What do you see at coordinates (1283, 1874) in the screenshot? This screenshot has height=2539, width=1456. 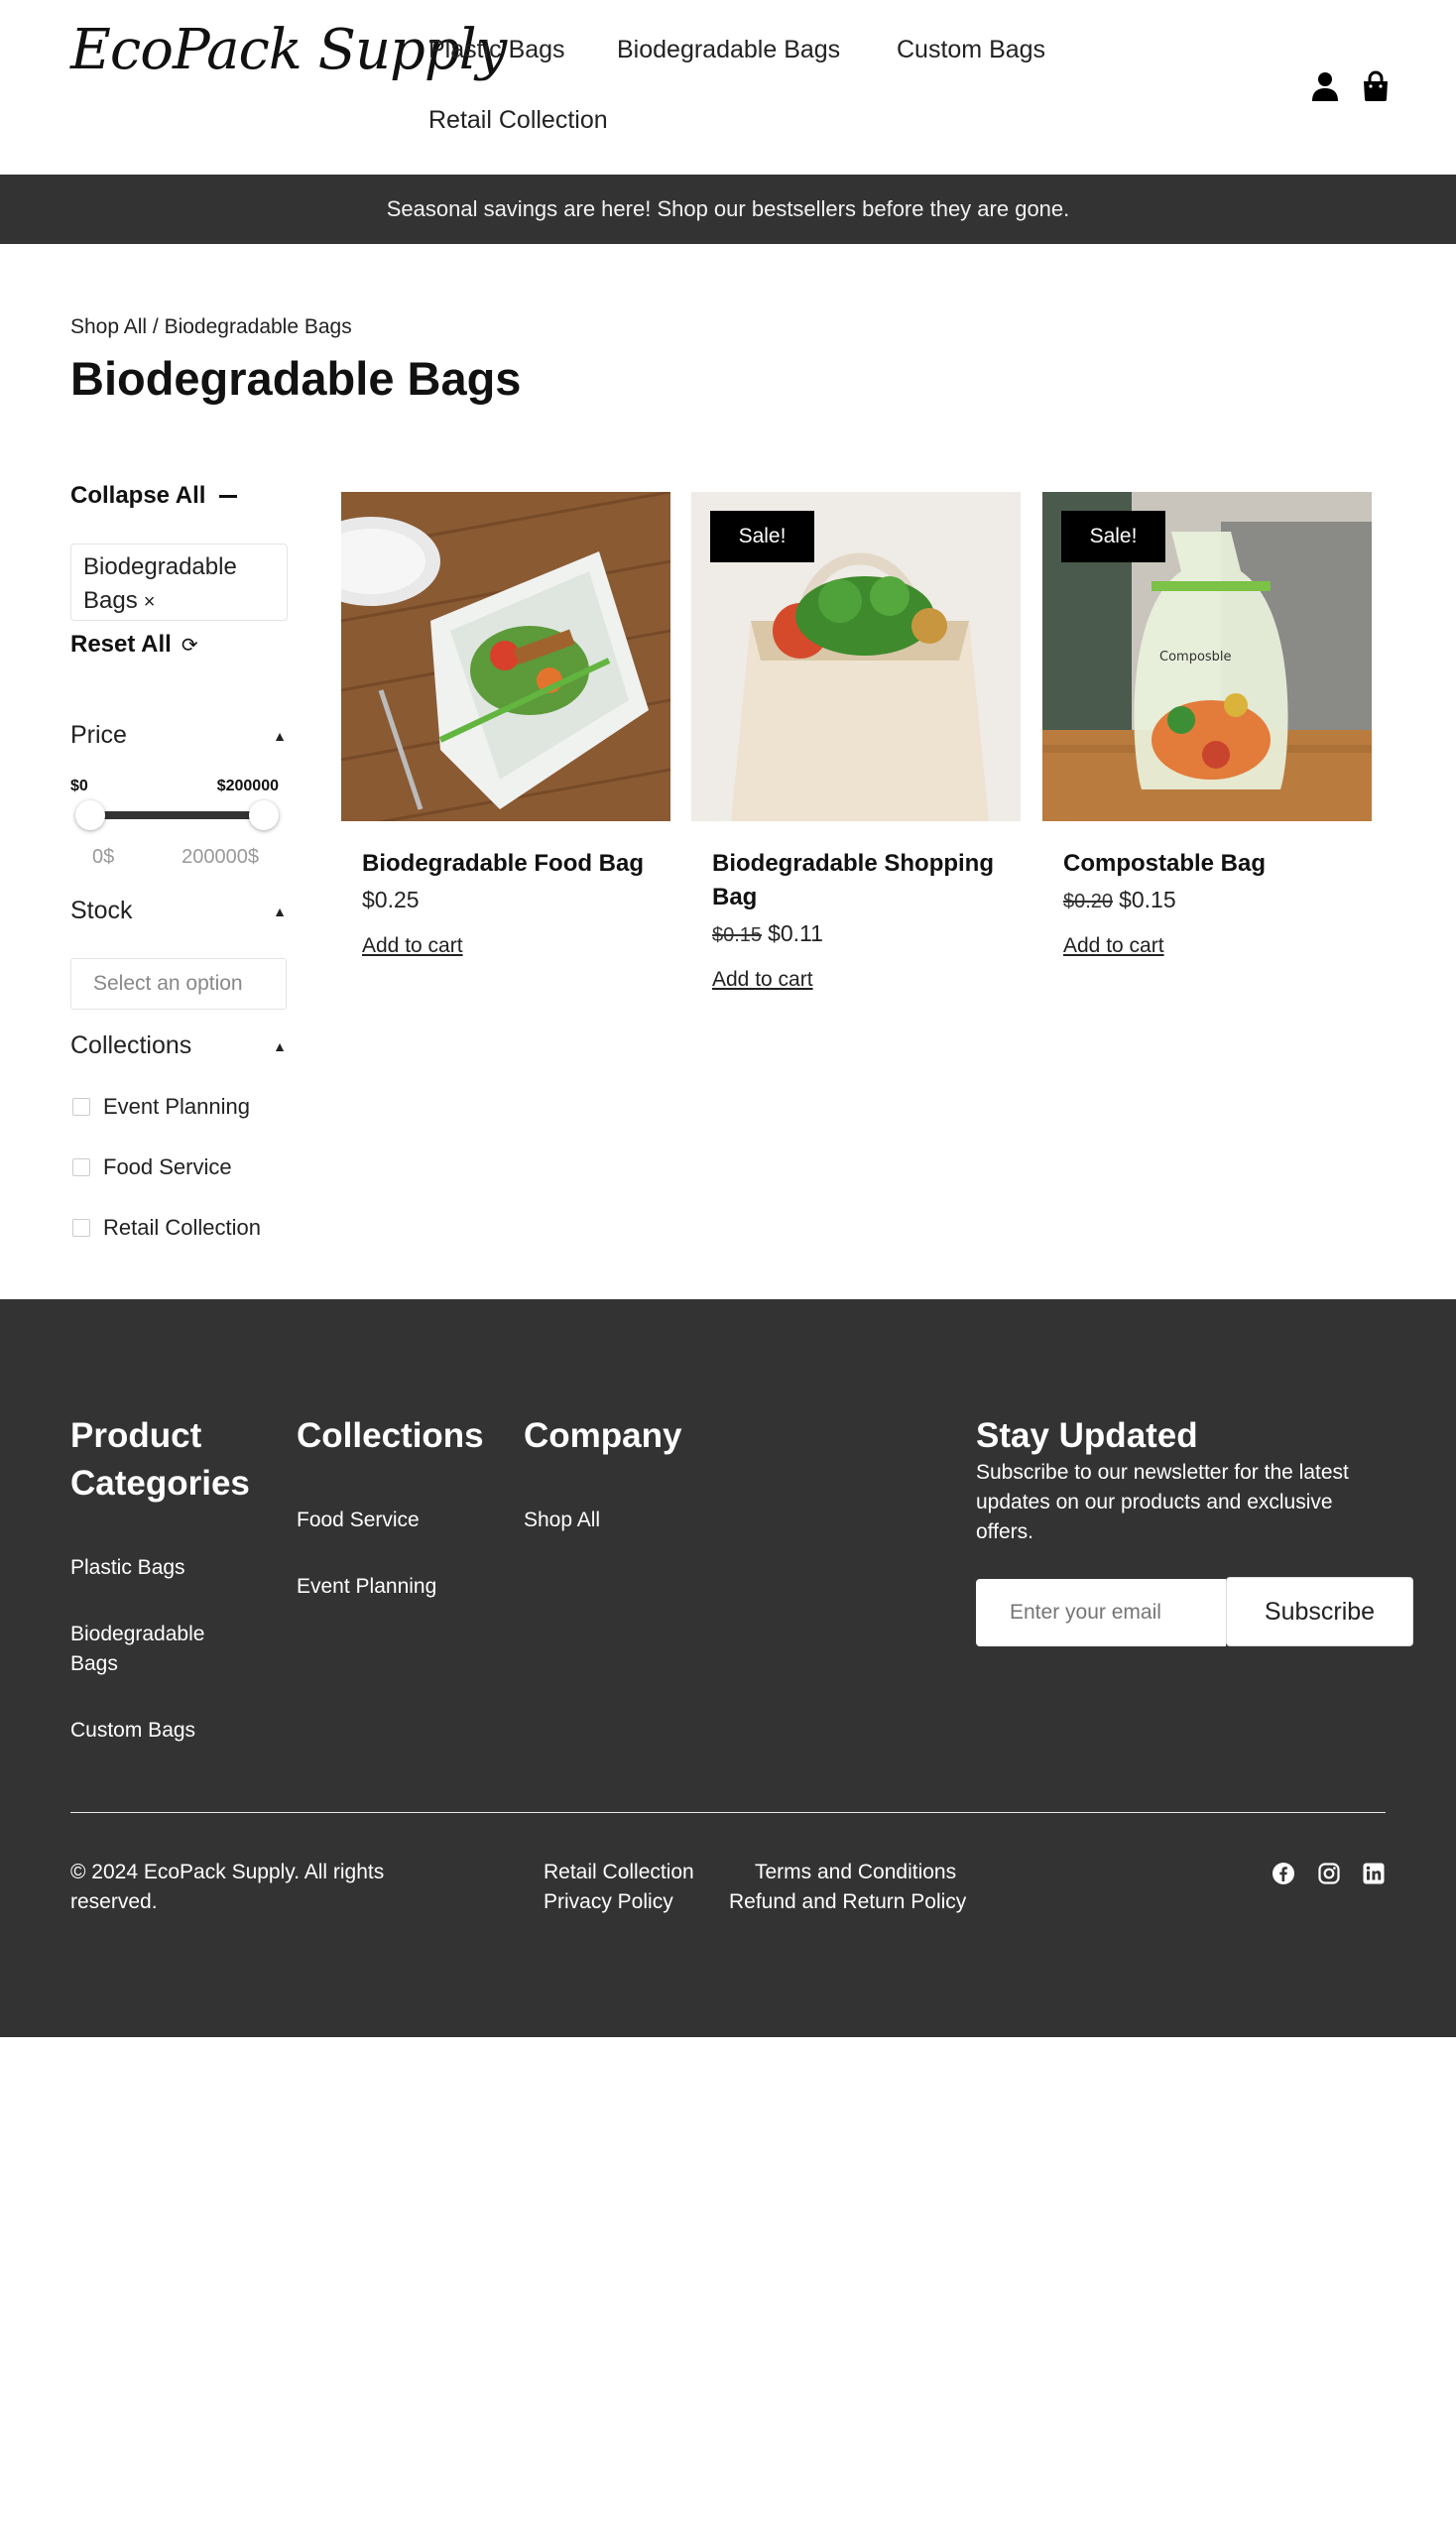 I see `facebook-icon` at bounding box center [1283, 1874].